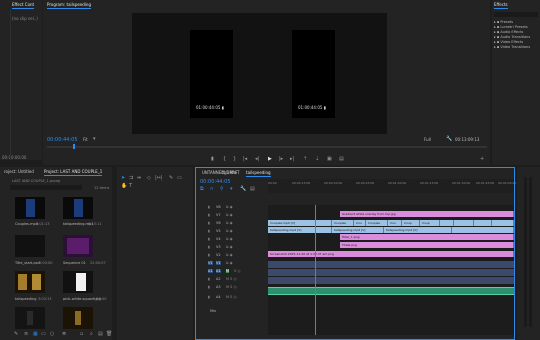 The image size is (540, 340). I want to click on export-frame-icon: ▣, so click(329, 159).